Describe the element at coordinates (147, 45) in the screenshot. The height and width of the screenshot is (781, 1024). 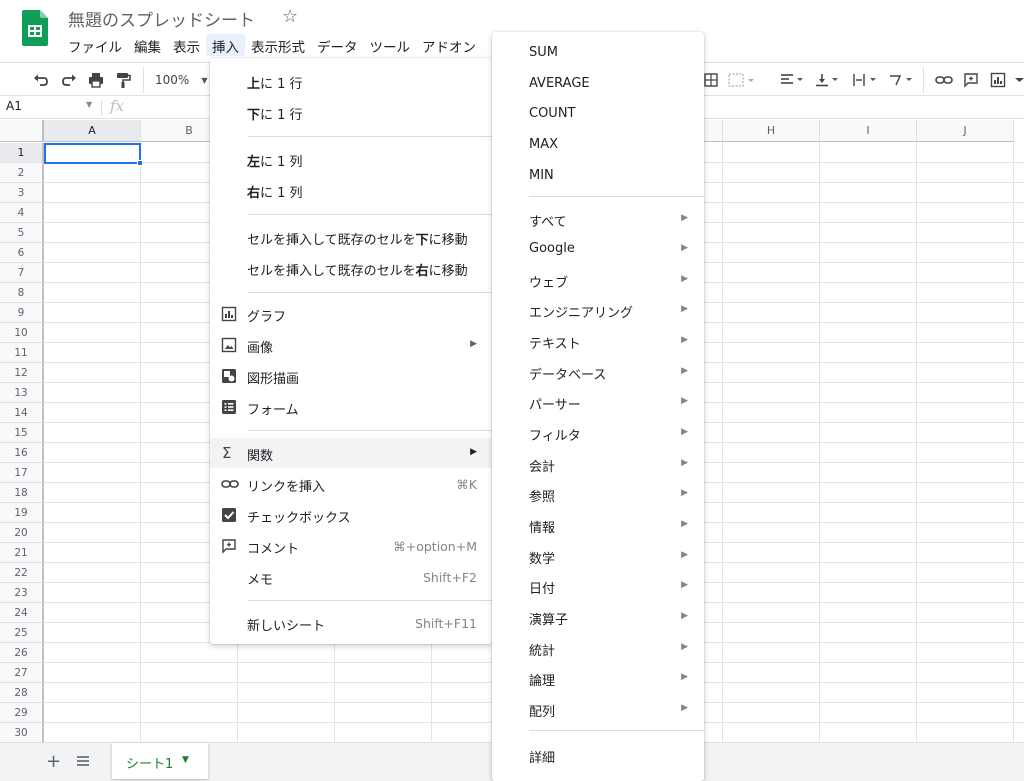
I see `menu-edit: 編集` at that location.